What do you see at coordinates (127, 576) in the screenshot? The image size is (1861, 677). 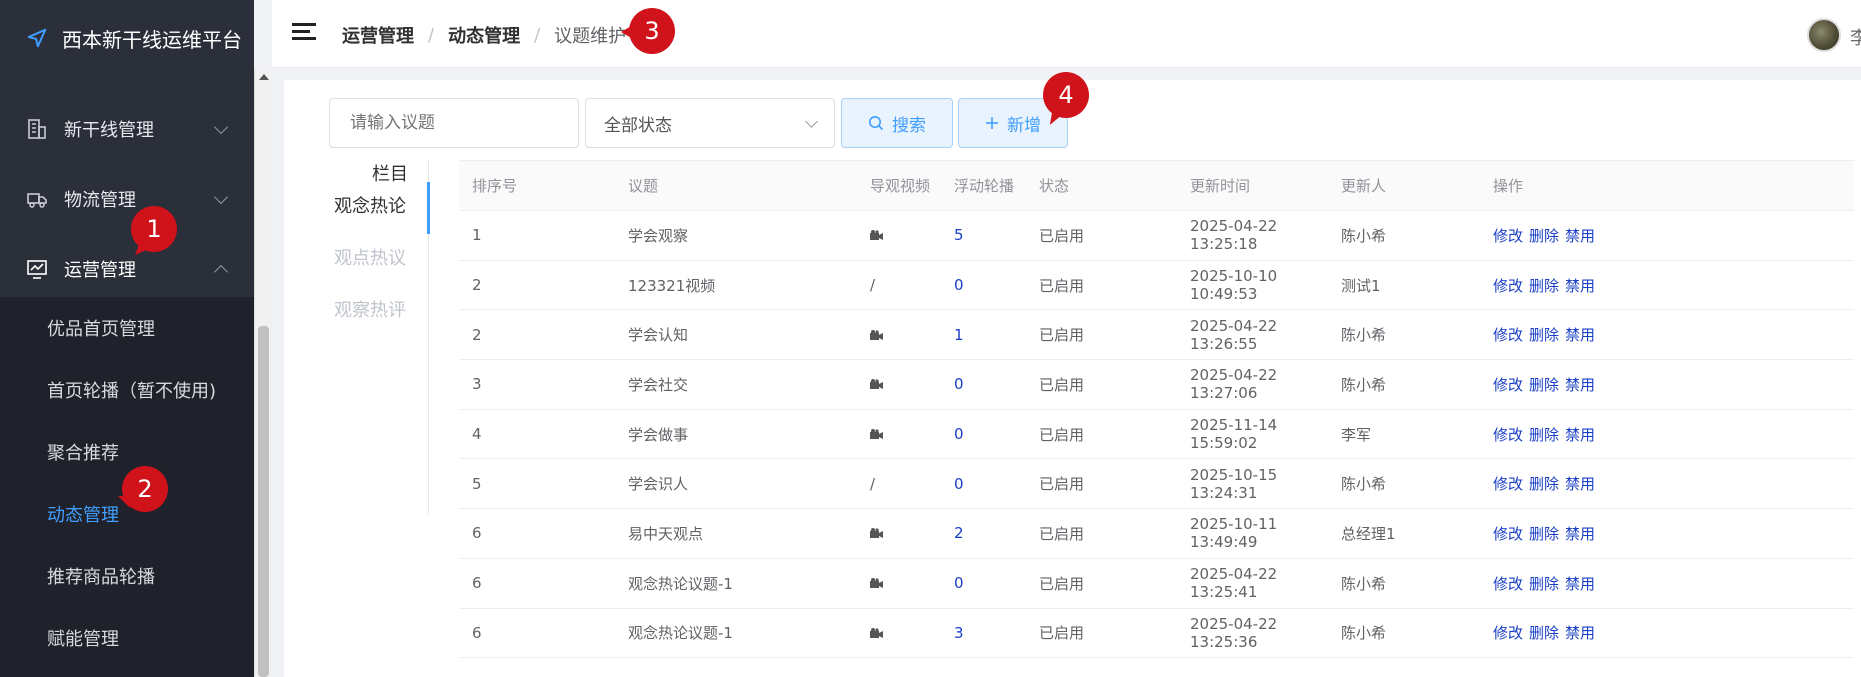 I see `submenu-item: 推荐商品轮播` at bounding box center [127, 576].